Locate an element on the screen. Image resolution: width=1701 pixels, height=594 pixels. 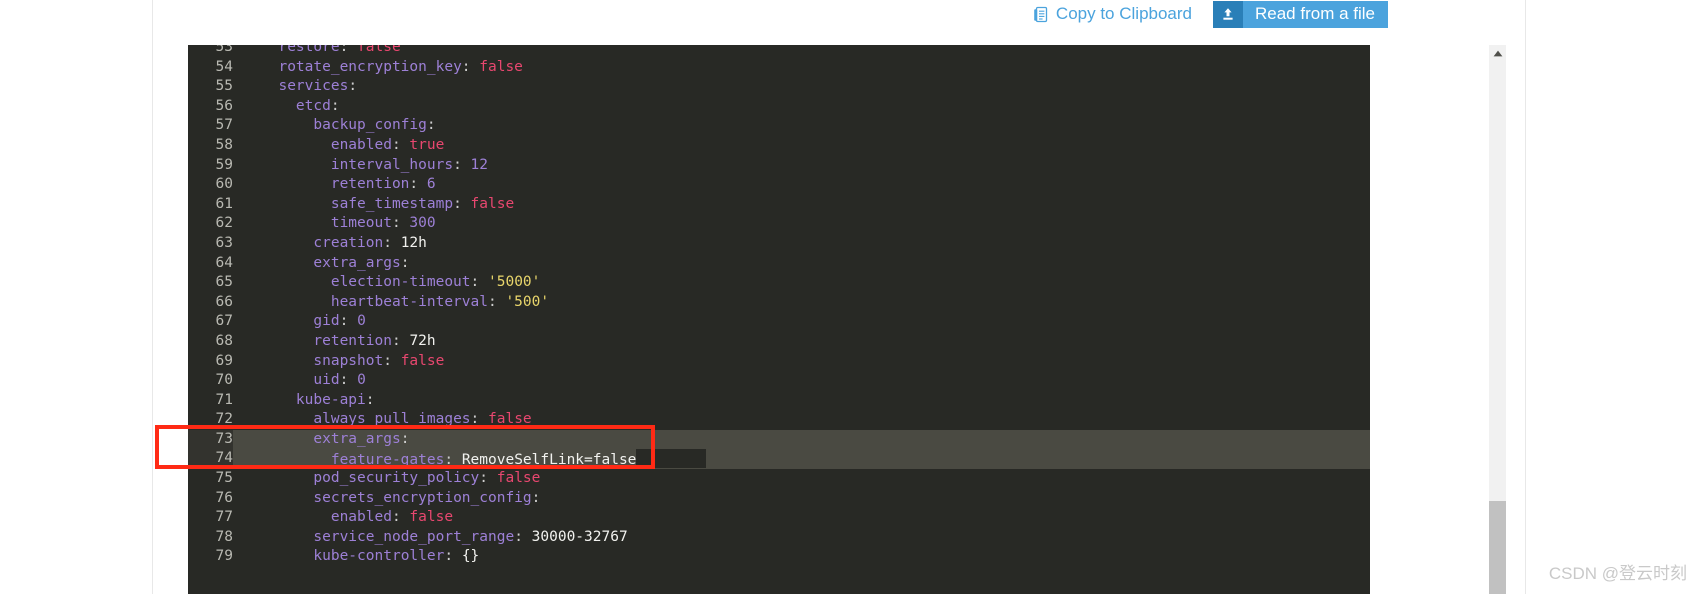
code-line: 68 retention: 72h is located at coordinates (779, 341).